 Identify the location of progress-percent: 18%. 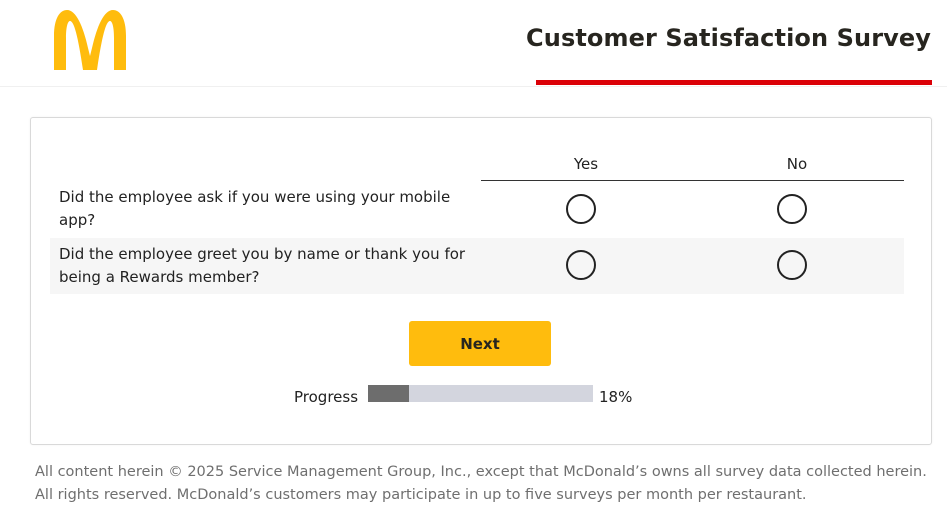
(616, 397).